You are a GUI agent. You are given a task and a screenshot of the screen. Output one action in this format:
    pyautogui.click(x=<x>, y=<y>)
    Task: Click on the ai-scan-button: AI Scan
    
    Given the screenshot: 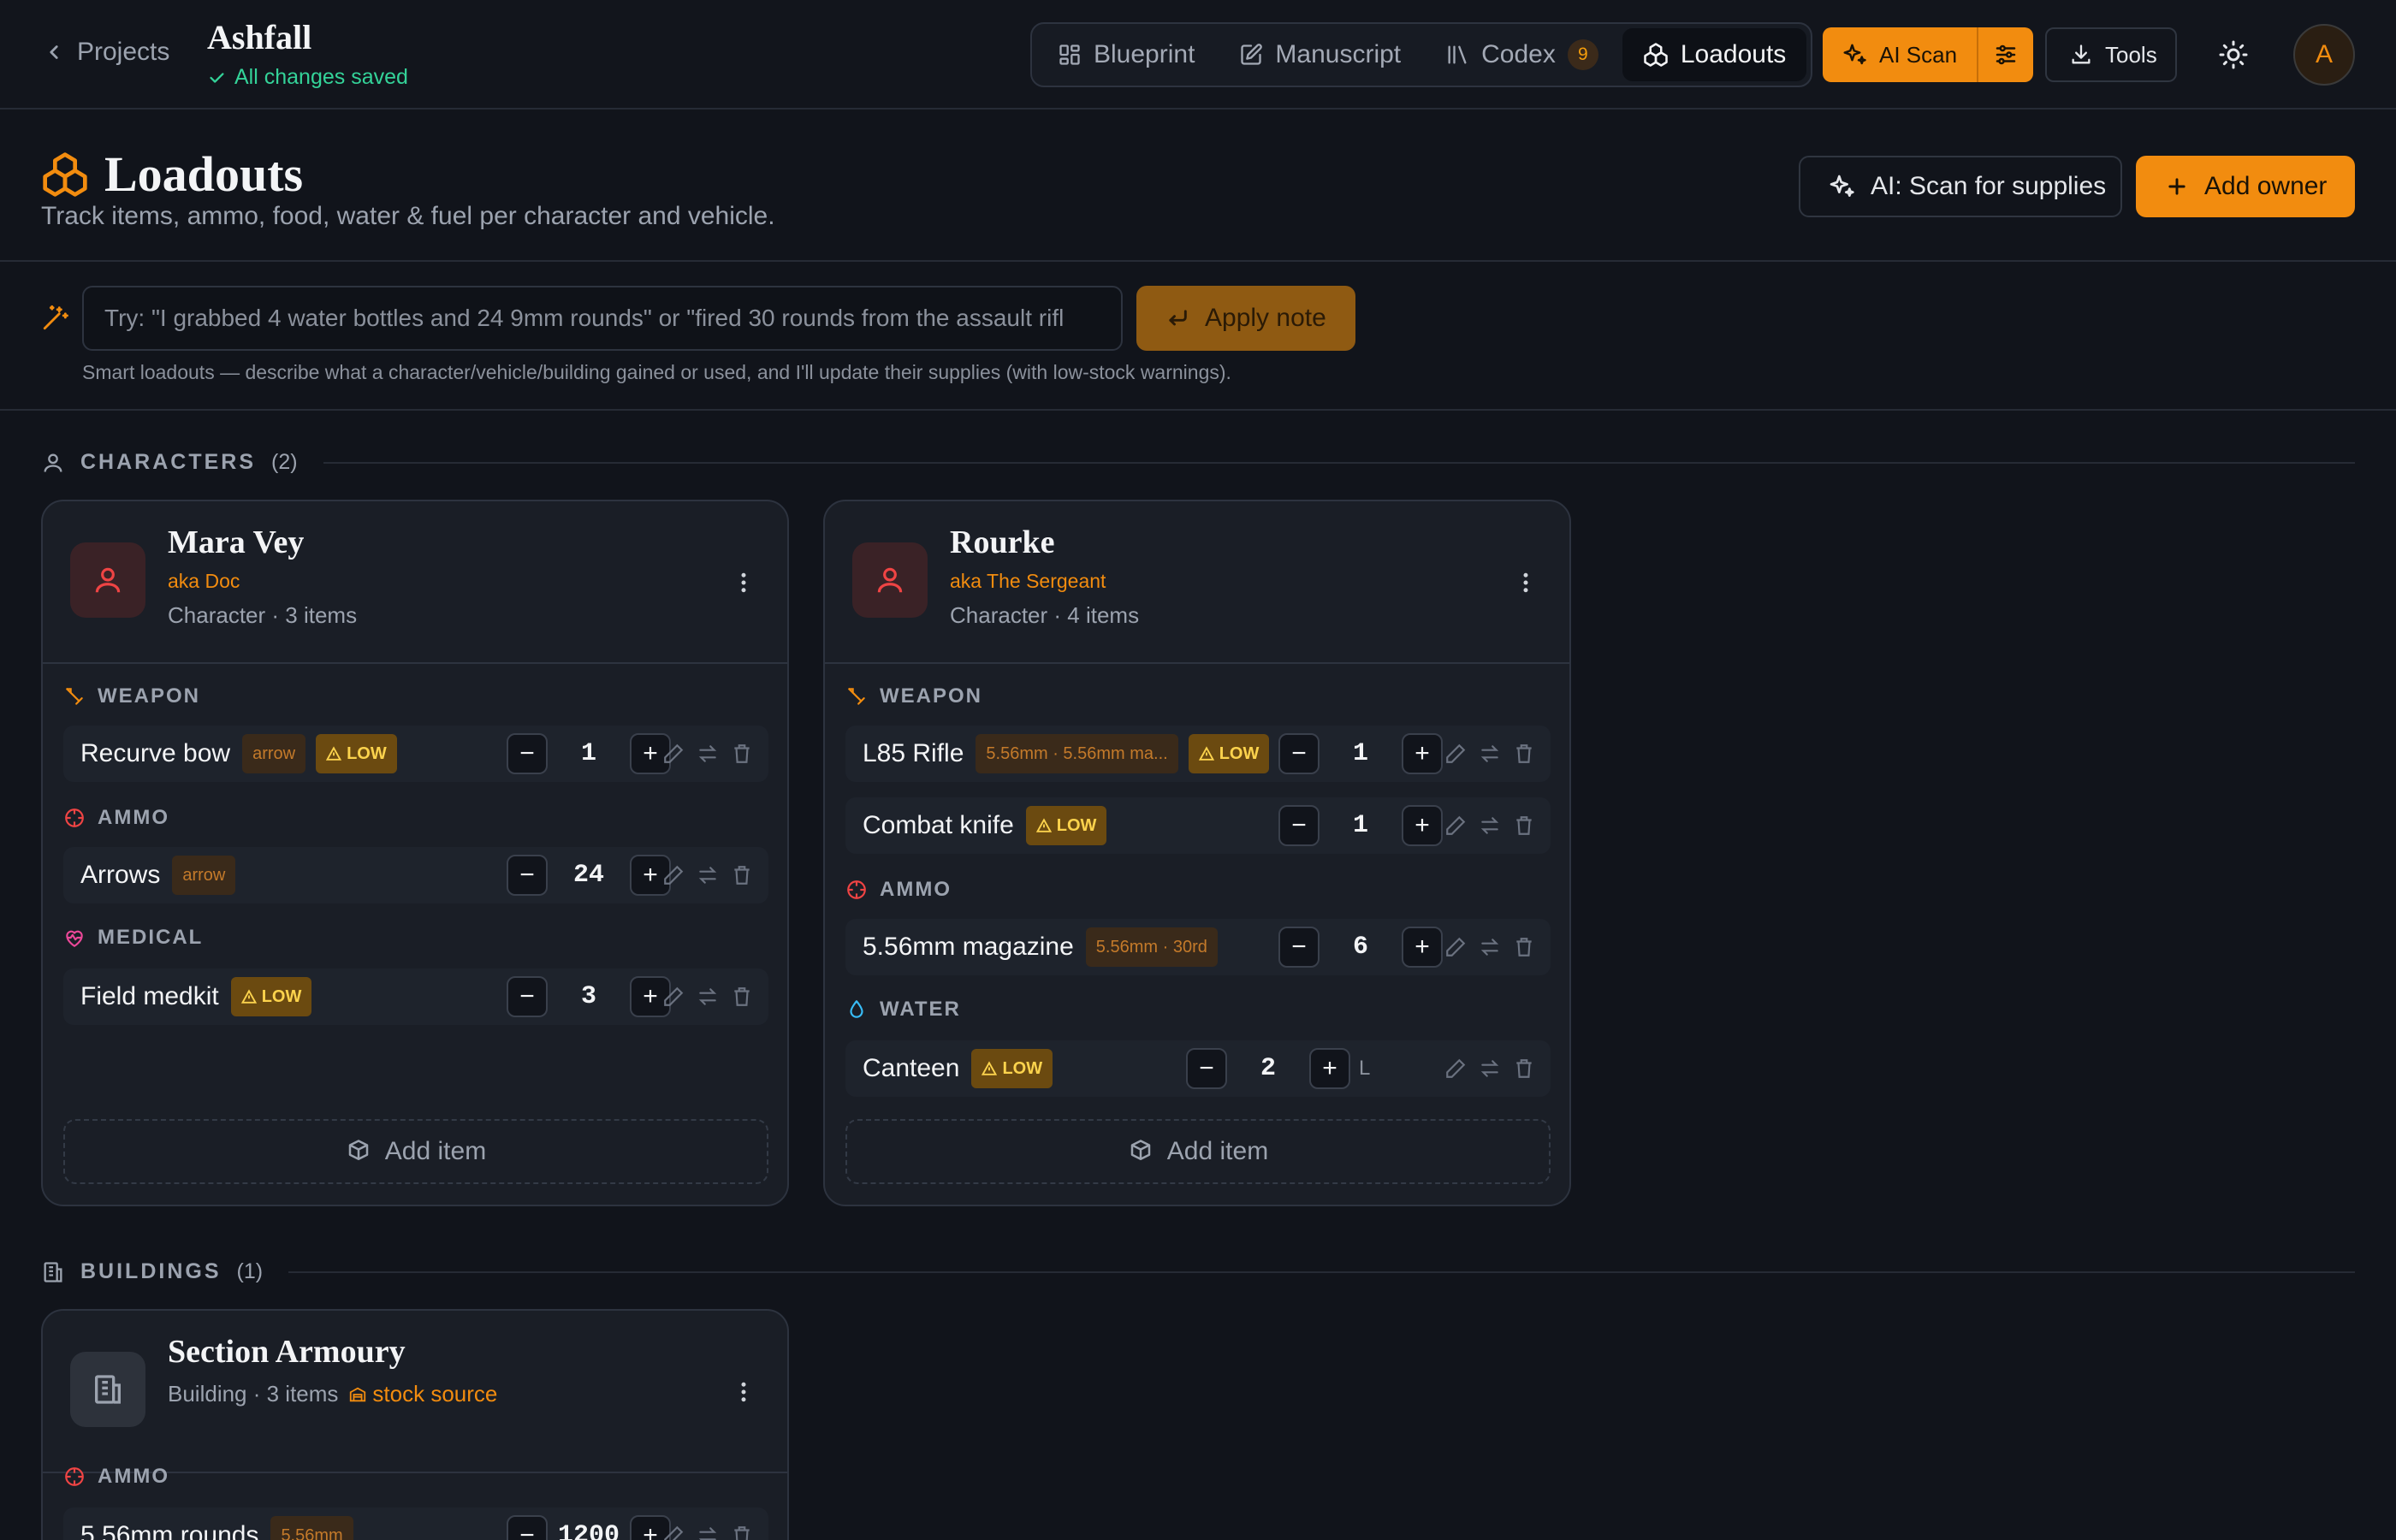 What is the action you would take?
    pyautogui.click(x=1900, y=54)
    